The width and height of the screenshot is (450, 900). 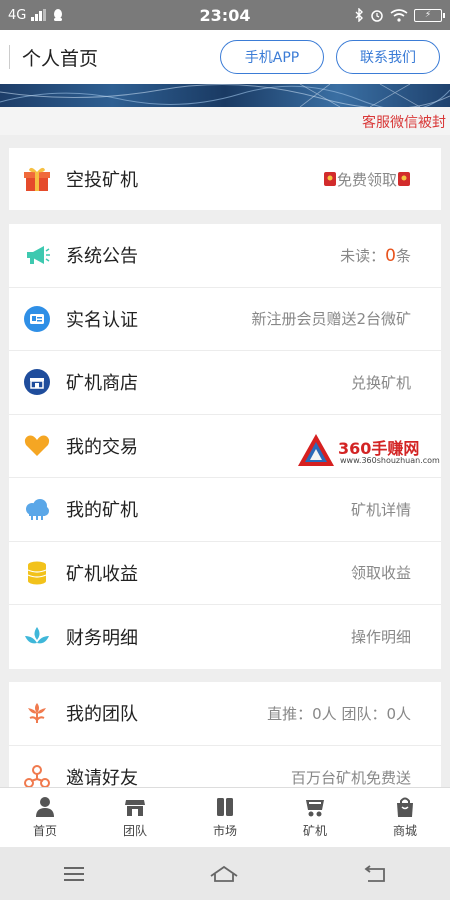 I want to click on tab-label: 商城, so click(x=404, y=831).